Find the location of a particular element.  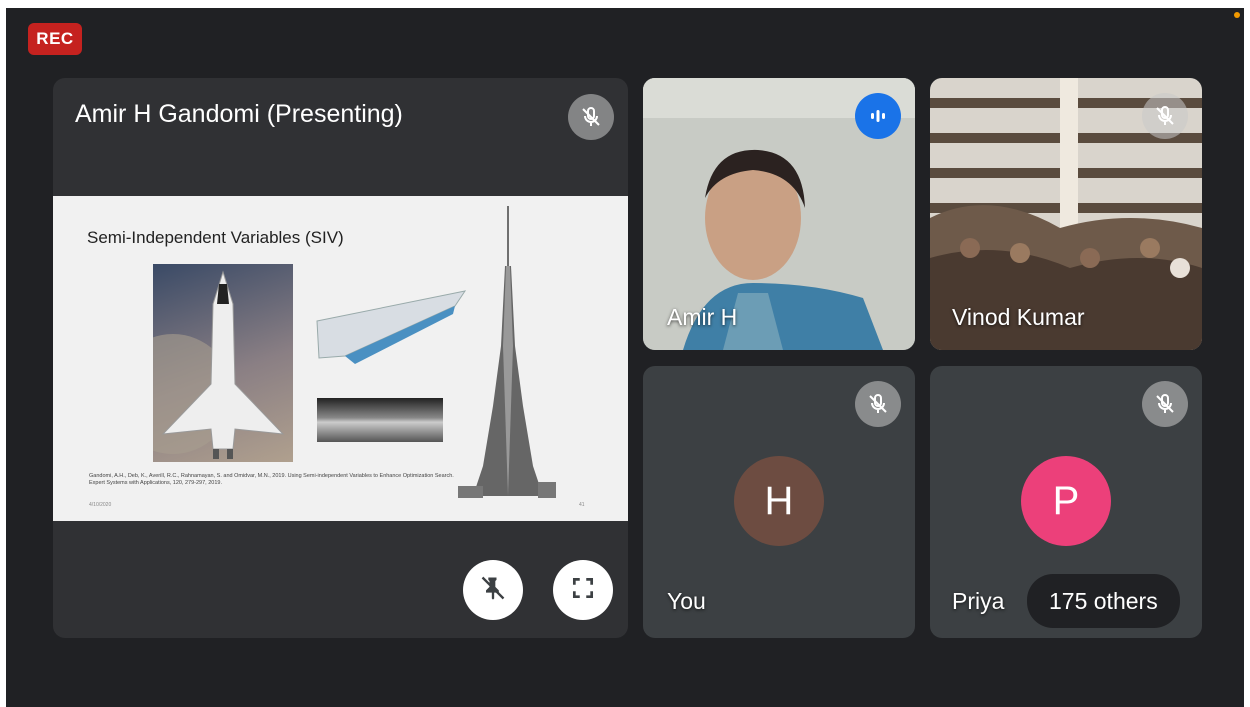

participant-name-you: You is located at coordinates (686, 601).